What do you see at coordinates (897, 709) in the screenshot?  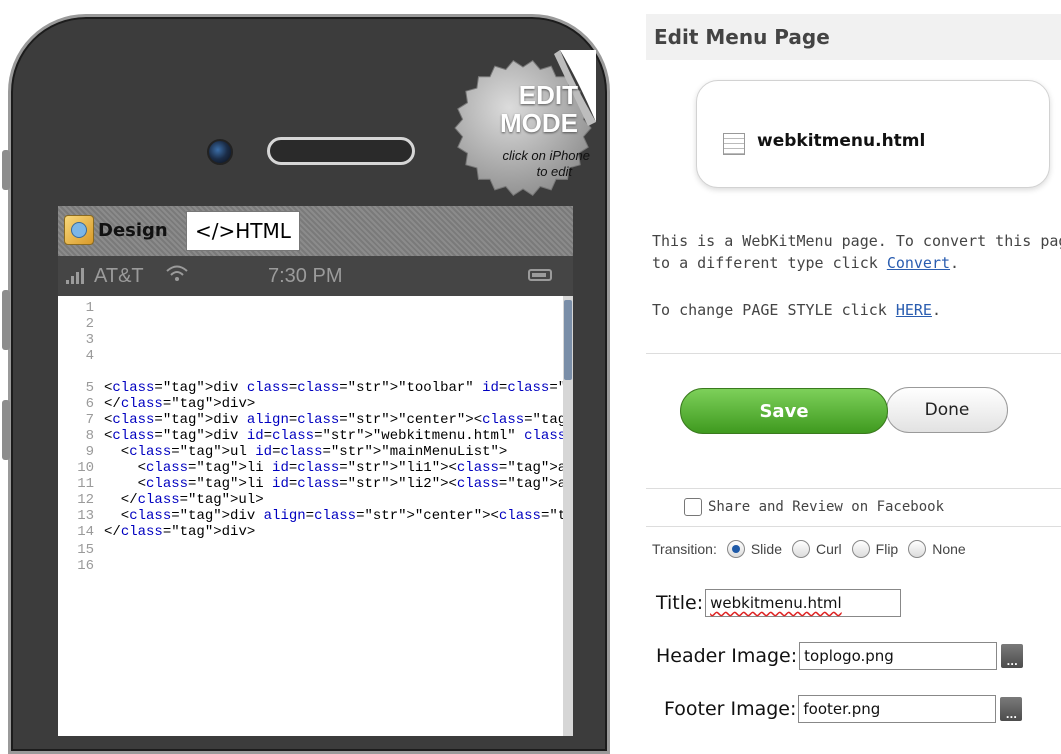 I see `footer-image-input: footer.png` at bounding box center [897, 709].